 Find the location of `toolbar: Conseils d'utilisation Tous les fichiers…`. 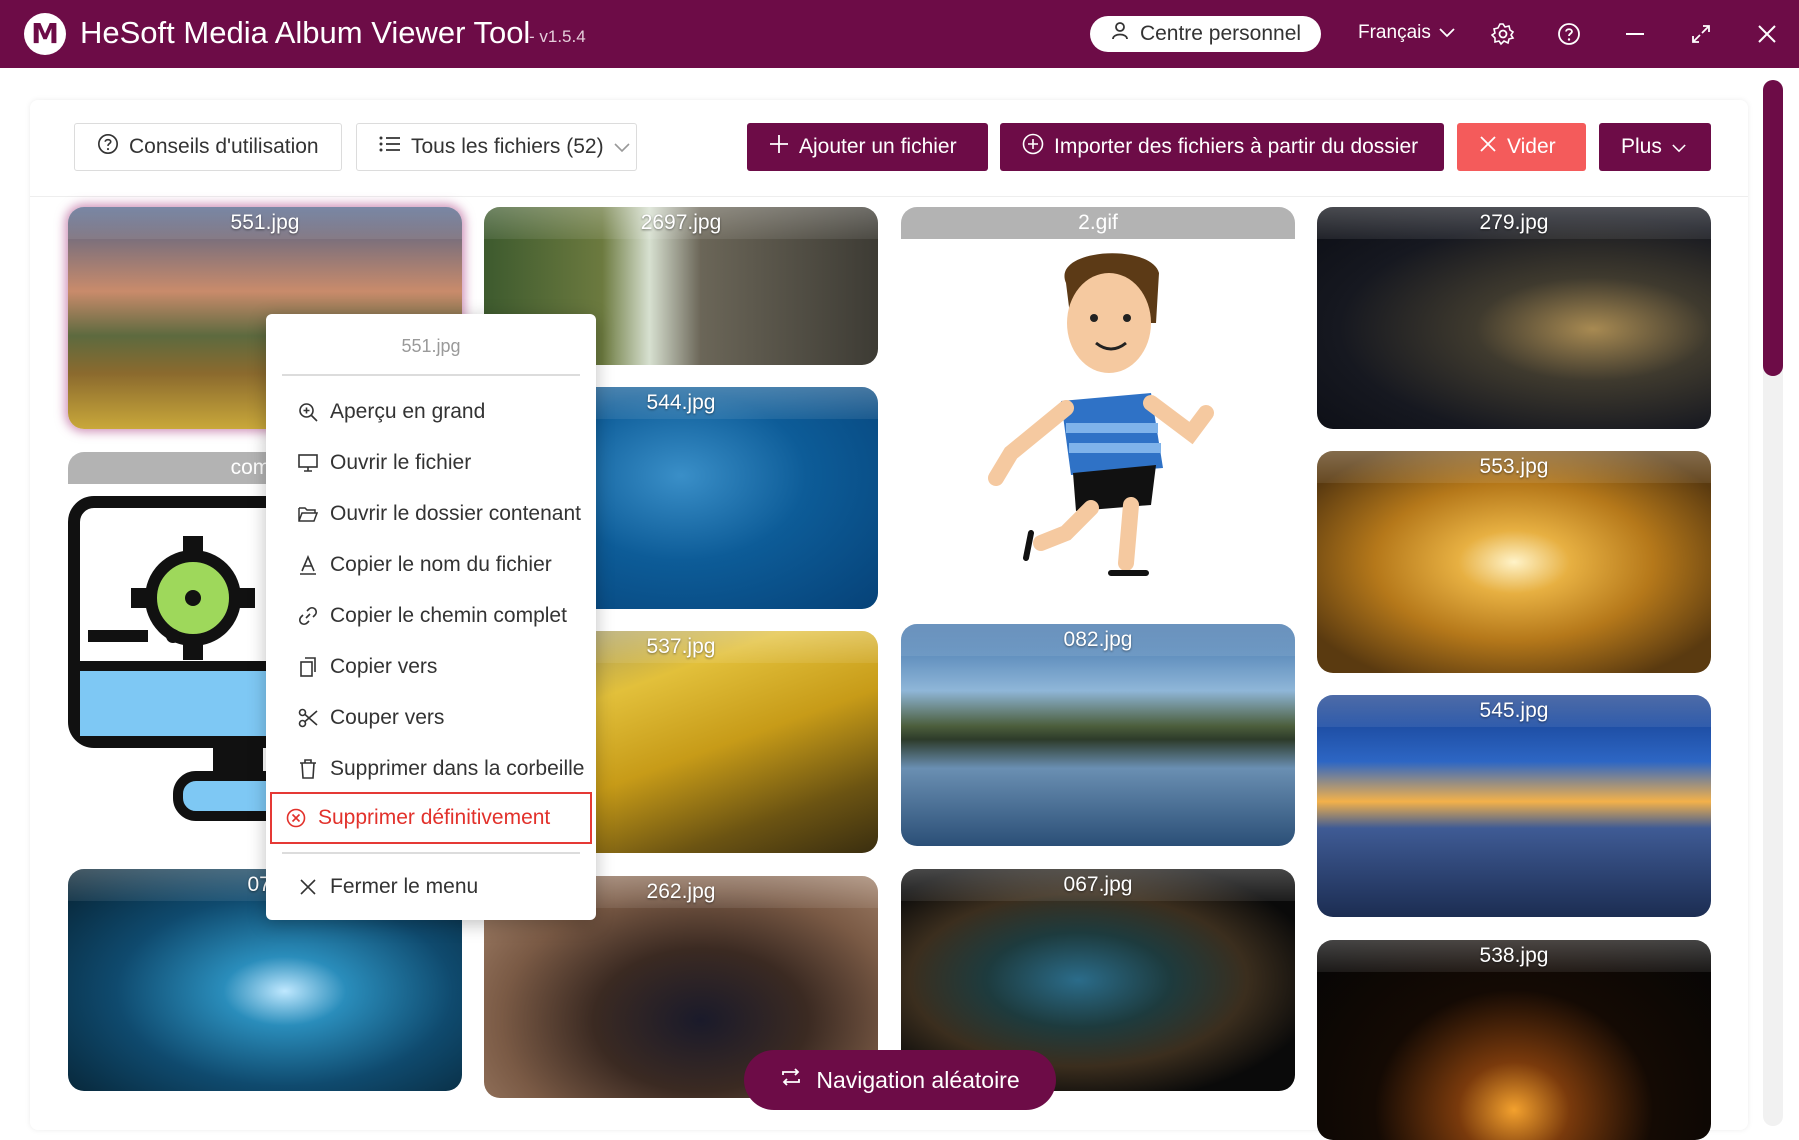

toolbar: Conseils d'utilisation Tous les fichiers… is located at coordinates (889, 148).